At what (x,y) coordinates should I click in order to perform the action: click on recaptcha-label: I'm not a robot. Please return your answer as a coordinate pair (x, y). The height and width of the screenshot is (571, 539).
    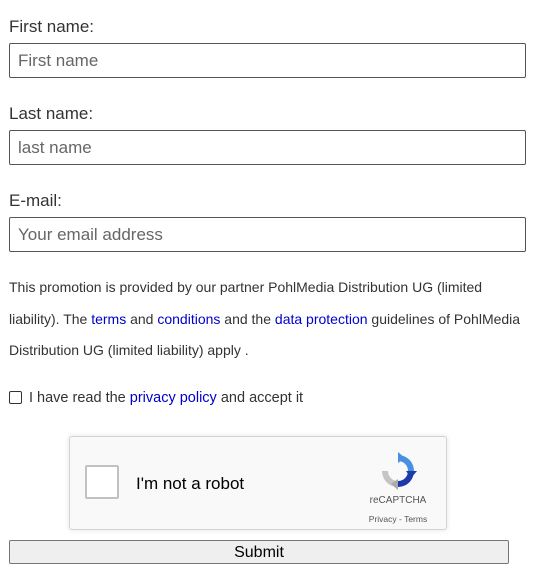
    Looking at the image, I should click on (190, 483).